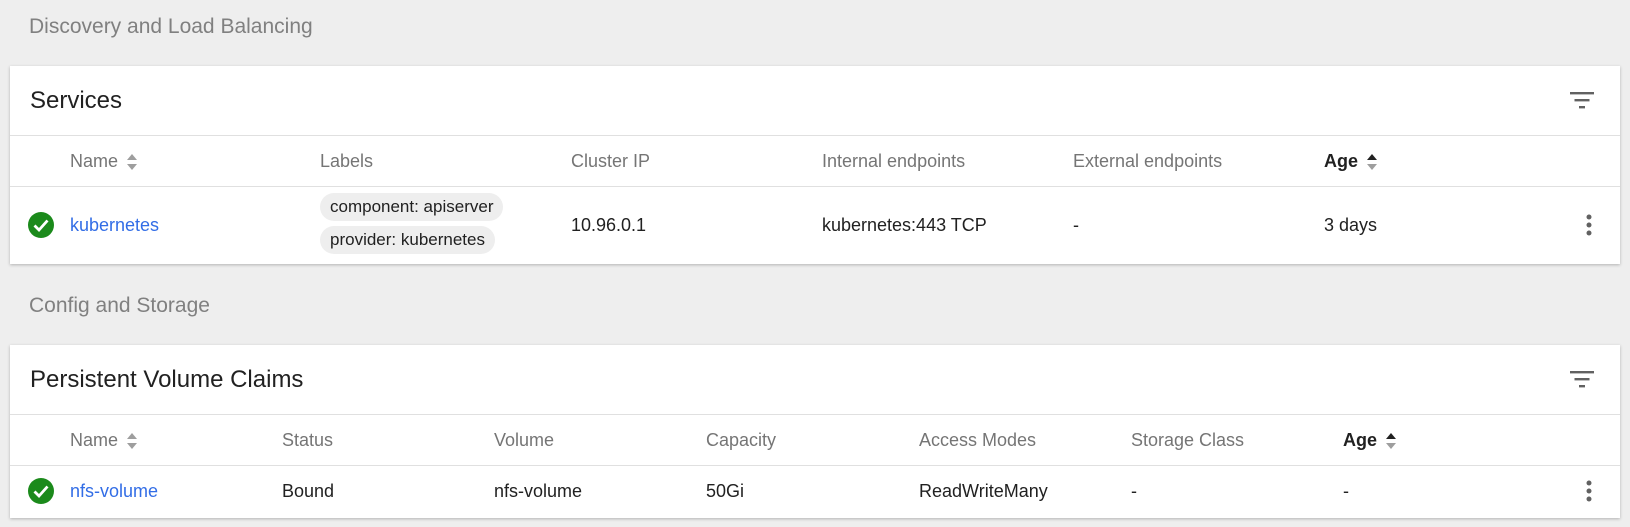  I want to click on section-title-config: Config and Storage, so click(119, 305).